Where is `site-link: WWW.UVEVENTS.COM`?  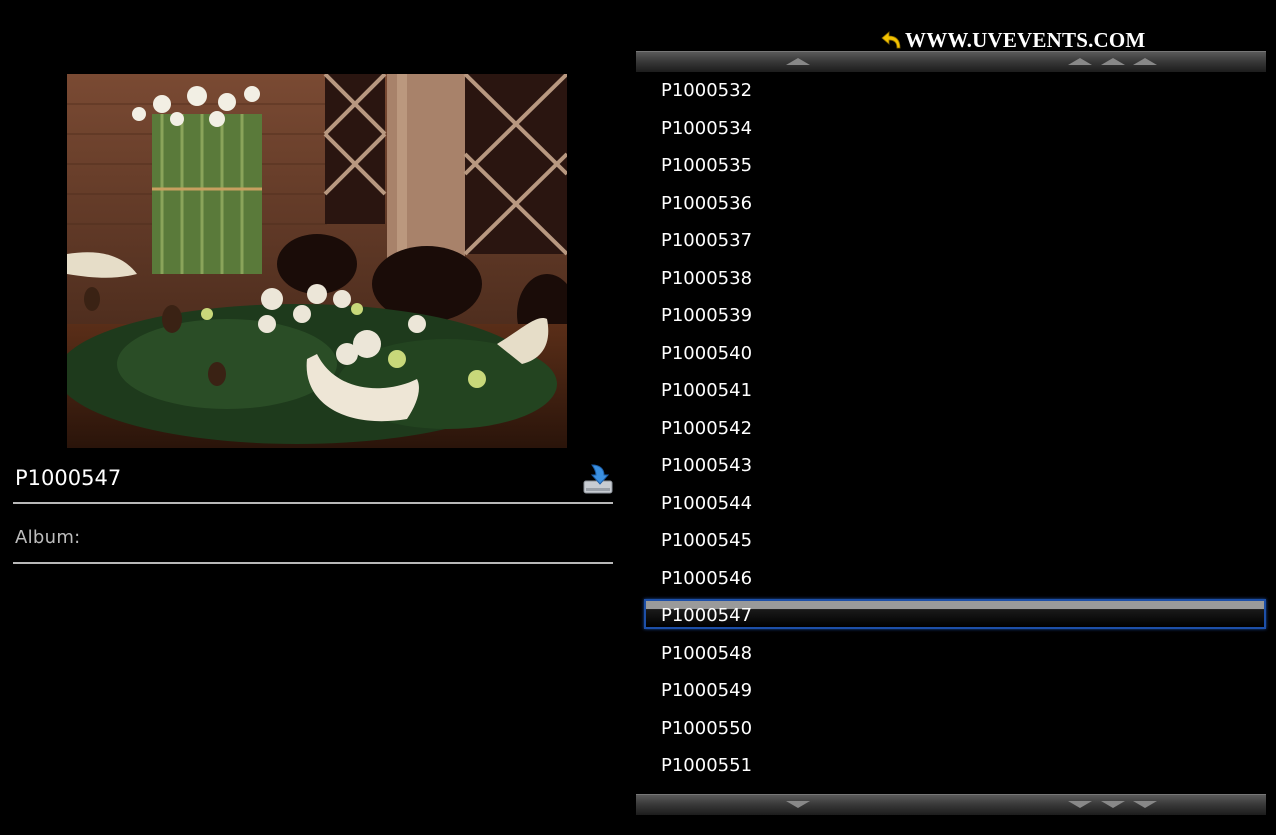 site-link: WWW.UVEVENTS.COM is located at coordinates (1012, 40).